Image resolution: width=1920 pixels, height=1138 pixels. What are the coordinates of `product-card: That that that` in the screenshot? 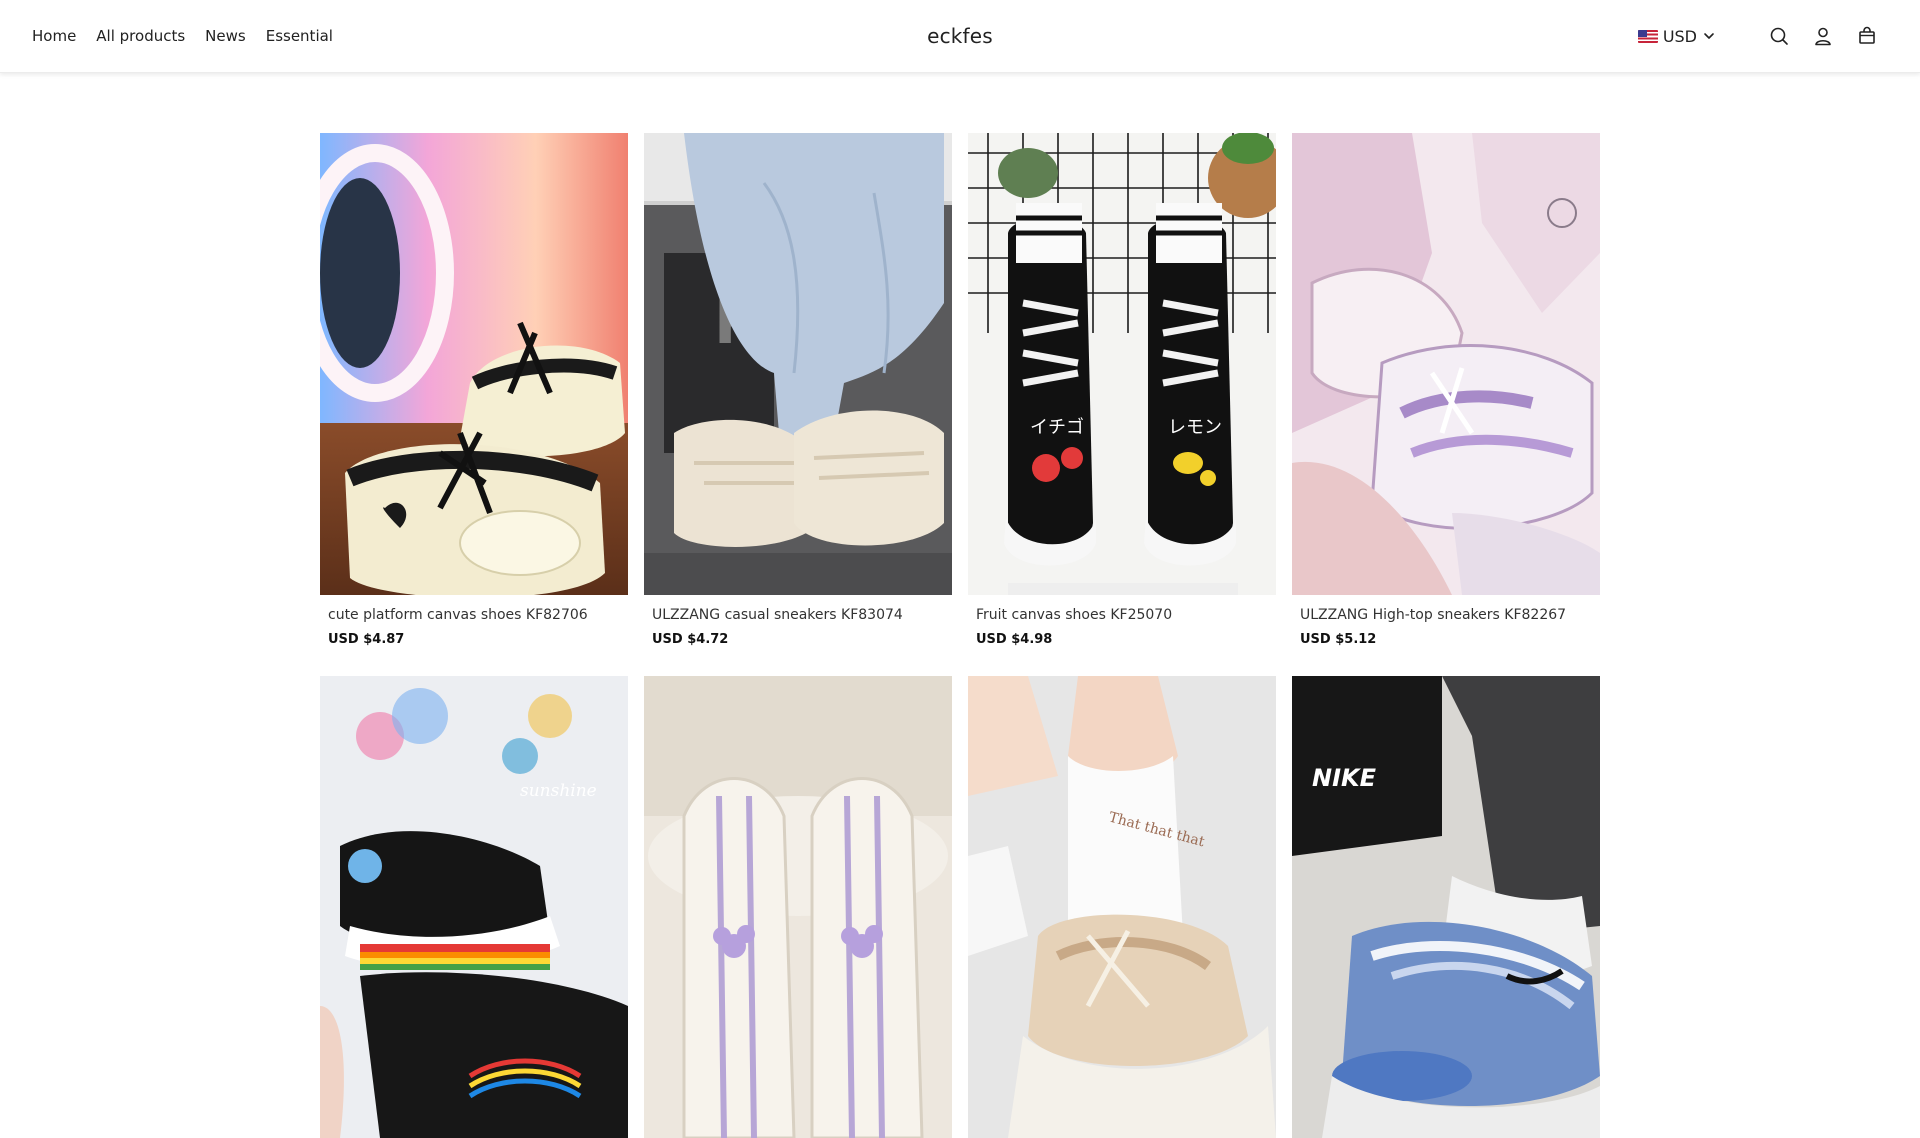 It's located at (1122, 907).